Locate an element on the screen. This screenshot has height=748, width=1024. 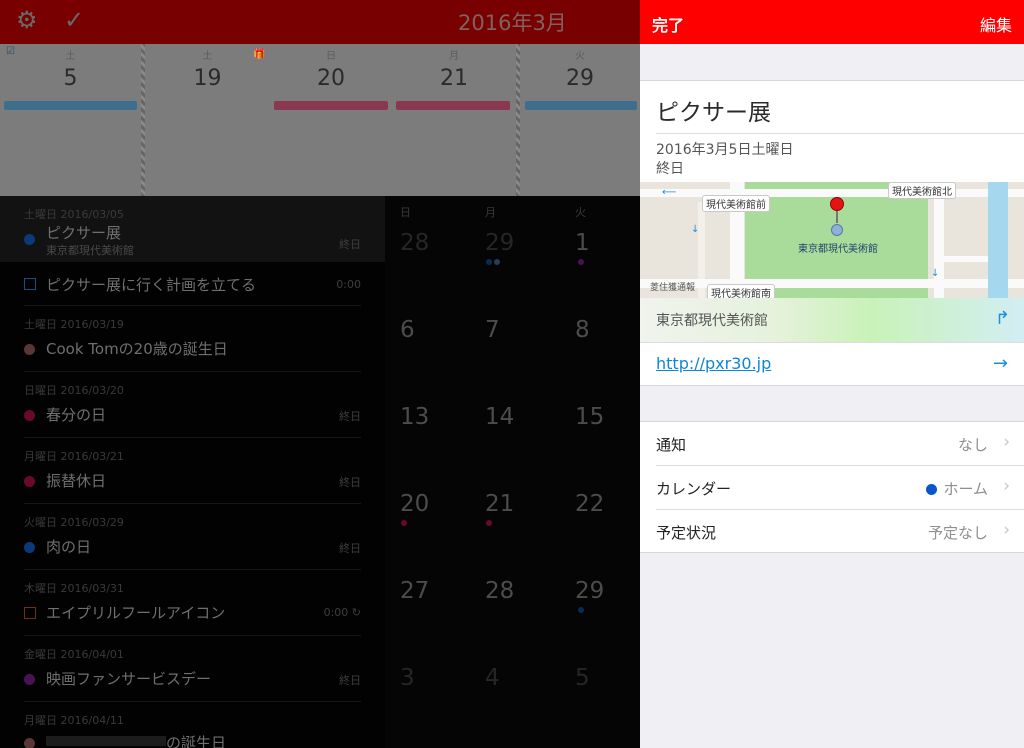
map-label: 現代美術館南 is located at coordinates (741, 291).